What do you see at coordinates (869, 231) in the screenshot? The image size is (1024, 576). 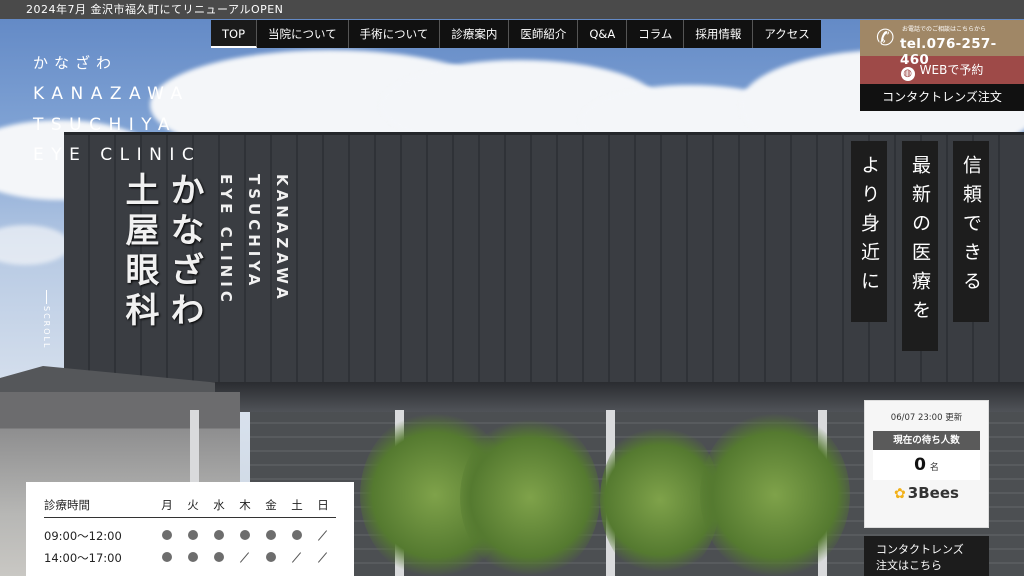 I see `catch-copy-3: より身近に` at bounding box center [869, 231].